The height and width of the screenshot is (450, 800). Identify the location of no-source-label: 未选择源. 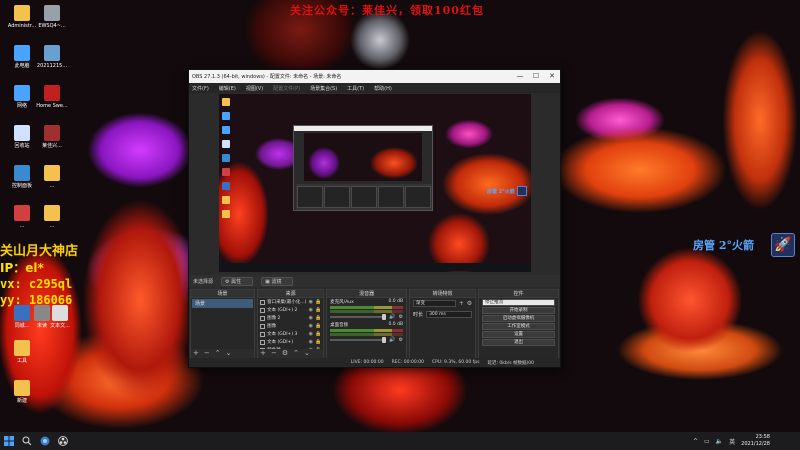
(203, 281).